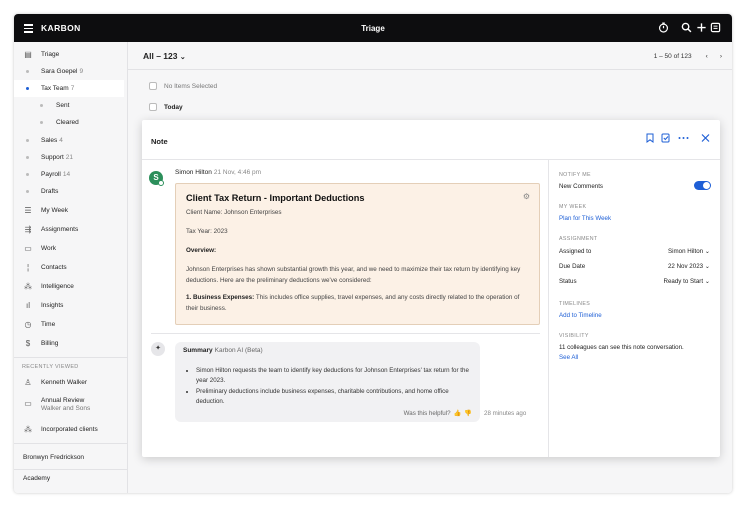  I want to click on sidebar-item-tax-team: Tax Team 7, so click(69, 88).